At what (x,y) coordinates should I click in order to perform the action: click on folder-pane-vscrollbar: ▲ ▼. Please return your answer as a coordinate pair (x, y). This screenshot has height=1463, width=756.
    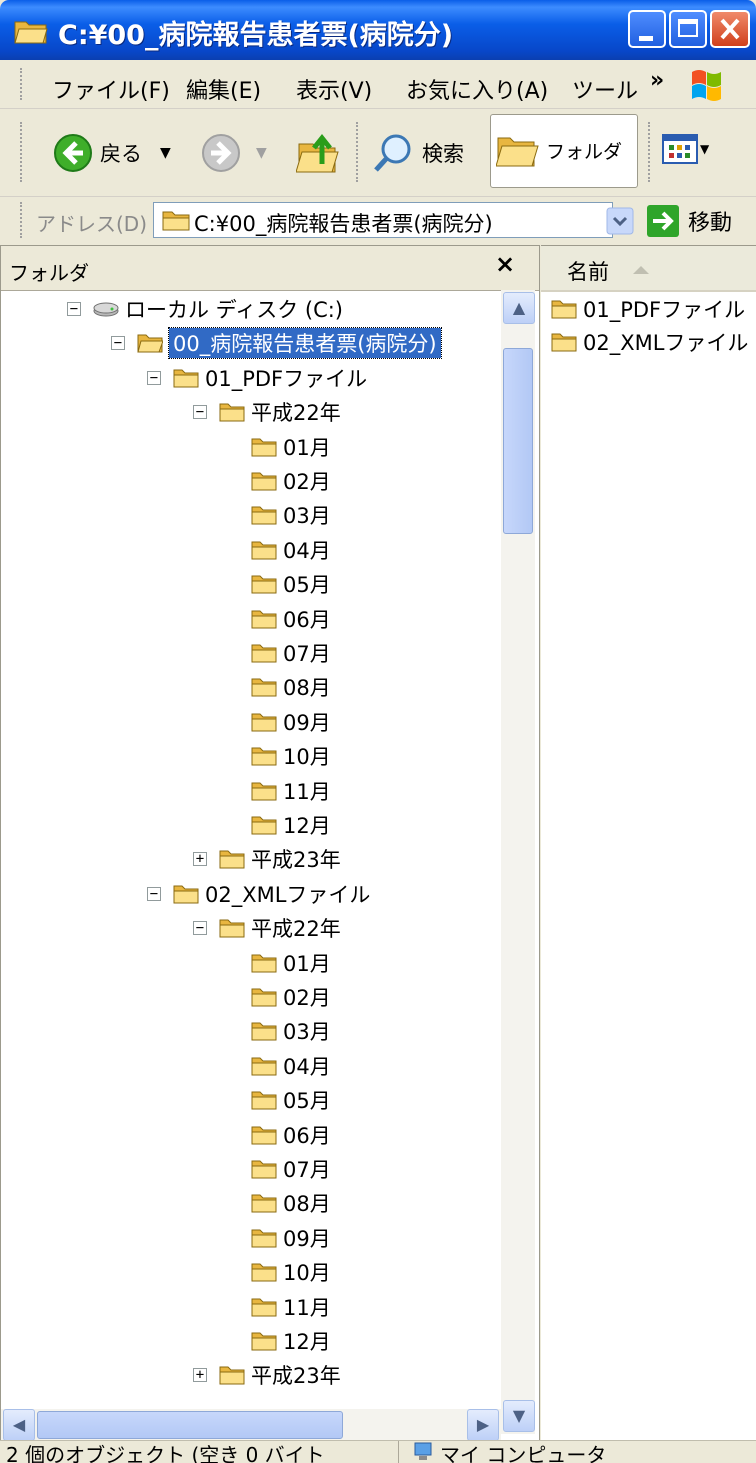
    Looking at the image, I should click on (518, 862).